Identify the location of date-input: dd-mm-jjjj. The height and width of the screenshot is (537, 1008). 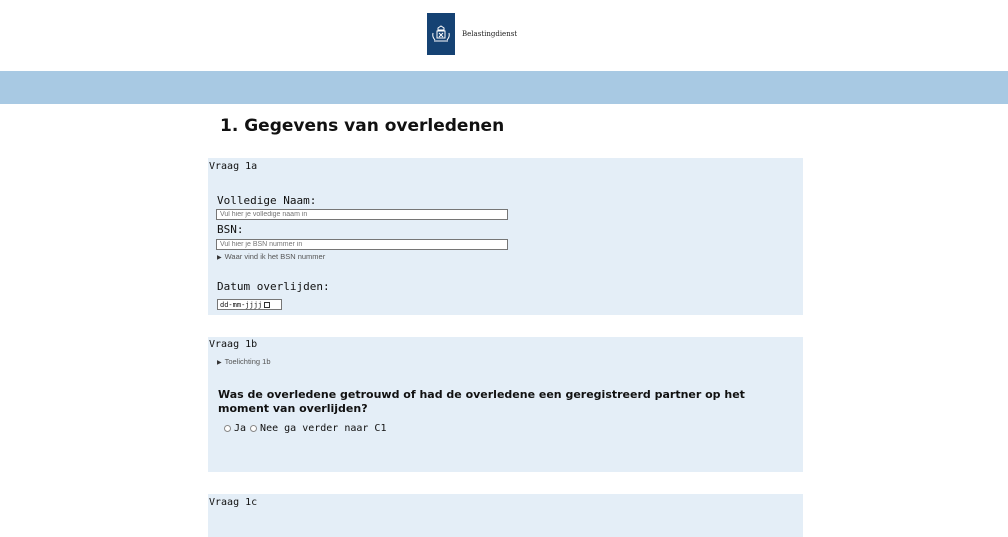
(249, 304).